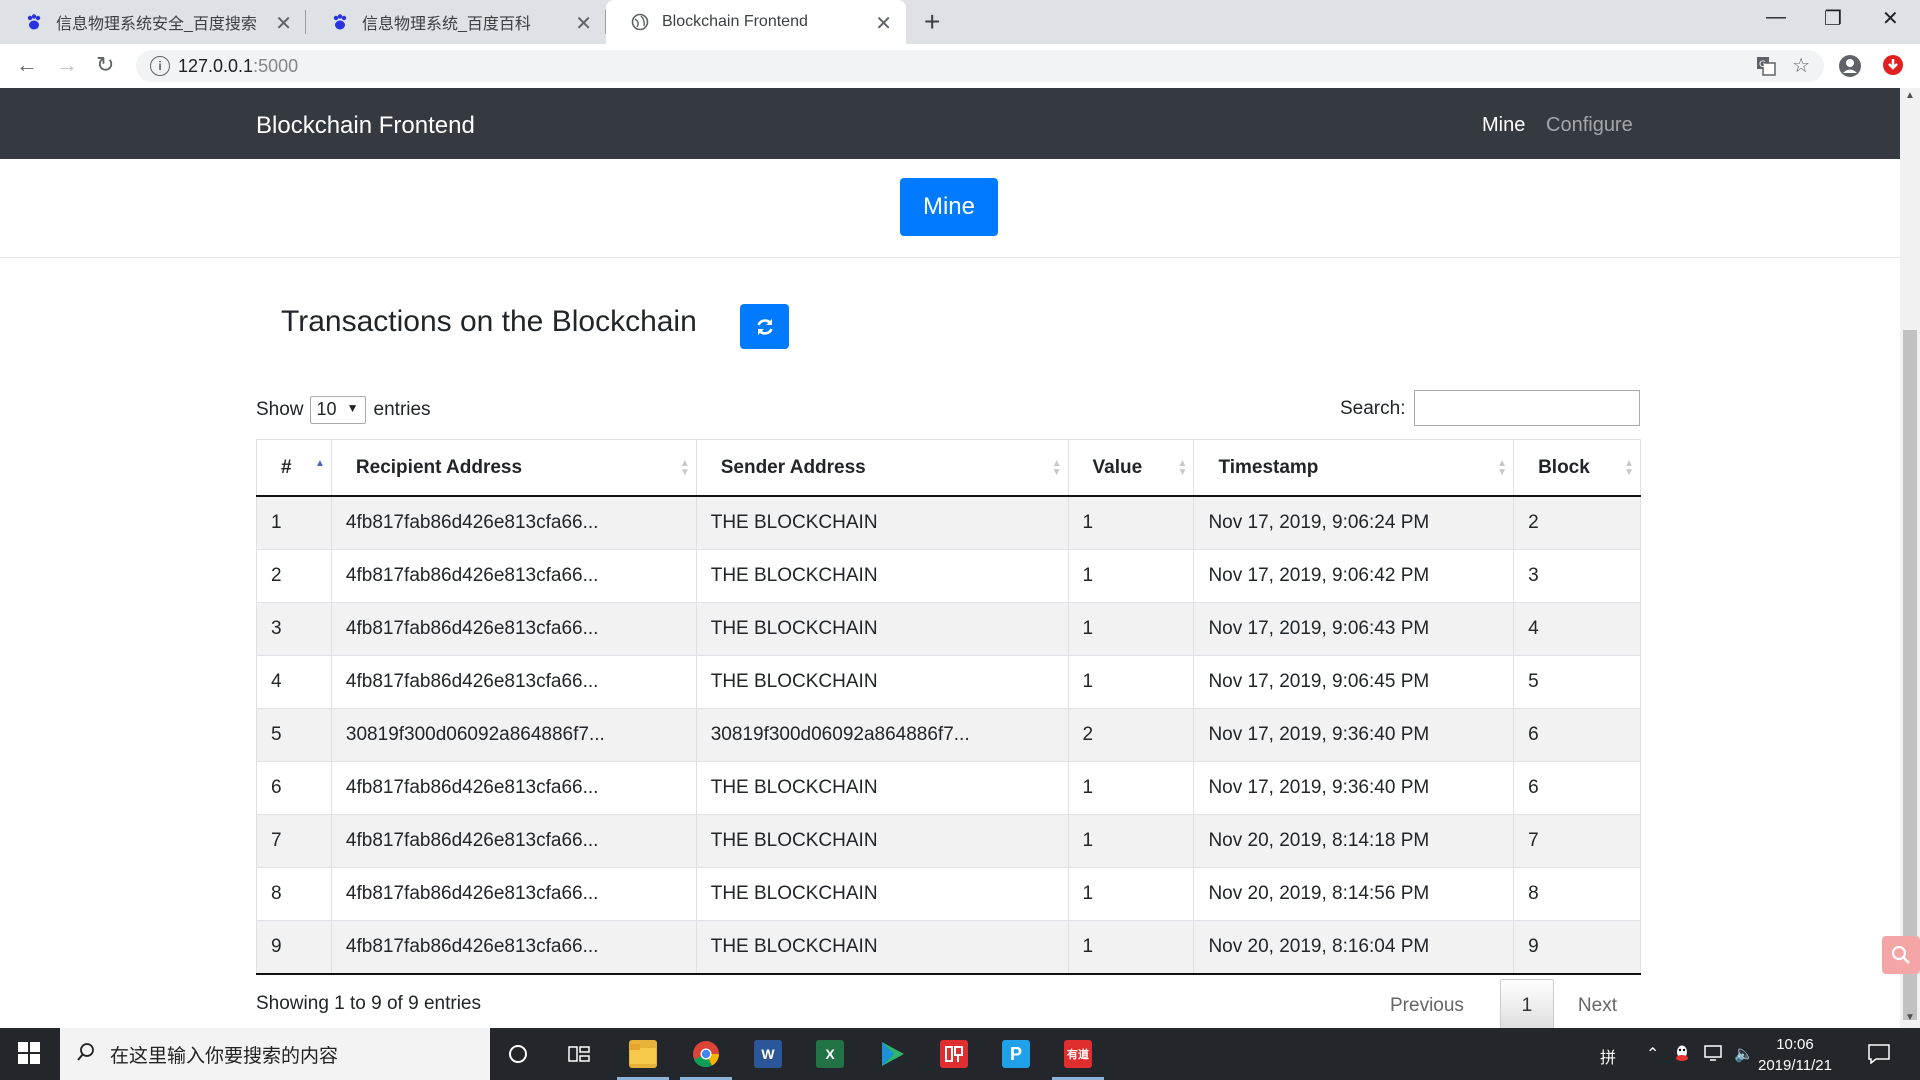  I want to click on volume-icon: 🔈, so click(1744, 1054).